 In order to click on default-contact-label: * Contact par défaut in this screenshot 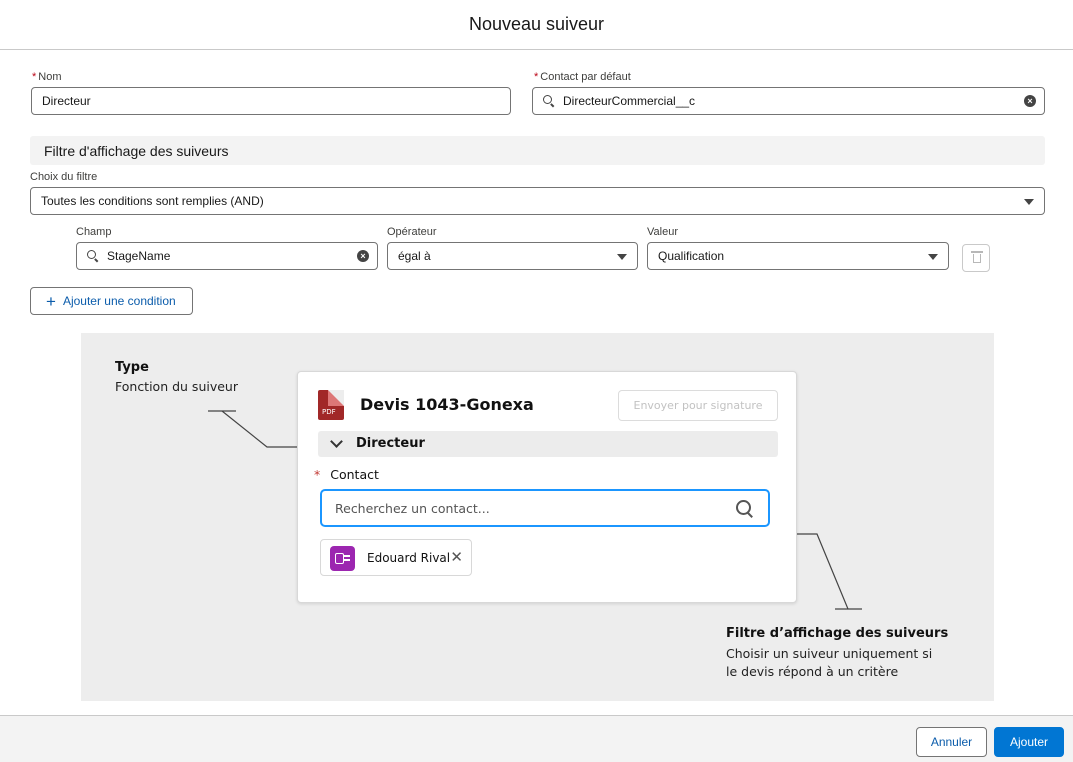, I will do `click(582, 77)`.